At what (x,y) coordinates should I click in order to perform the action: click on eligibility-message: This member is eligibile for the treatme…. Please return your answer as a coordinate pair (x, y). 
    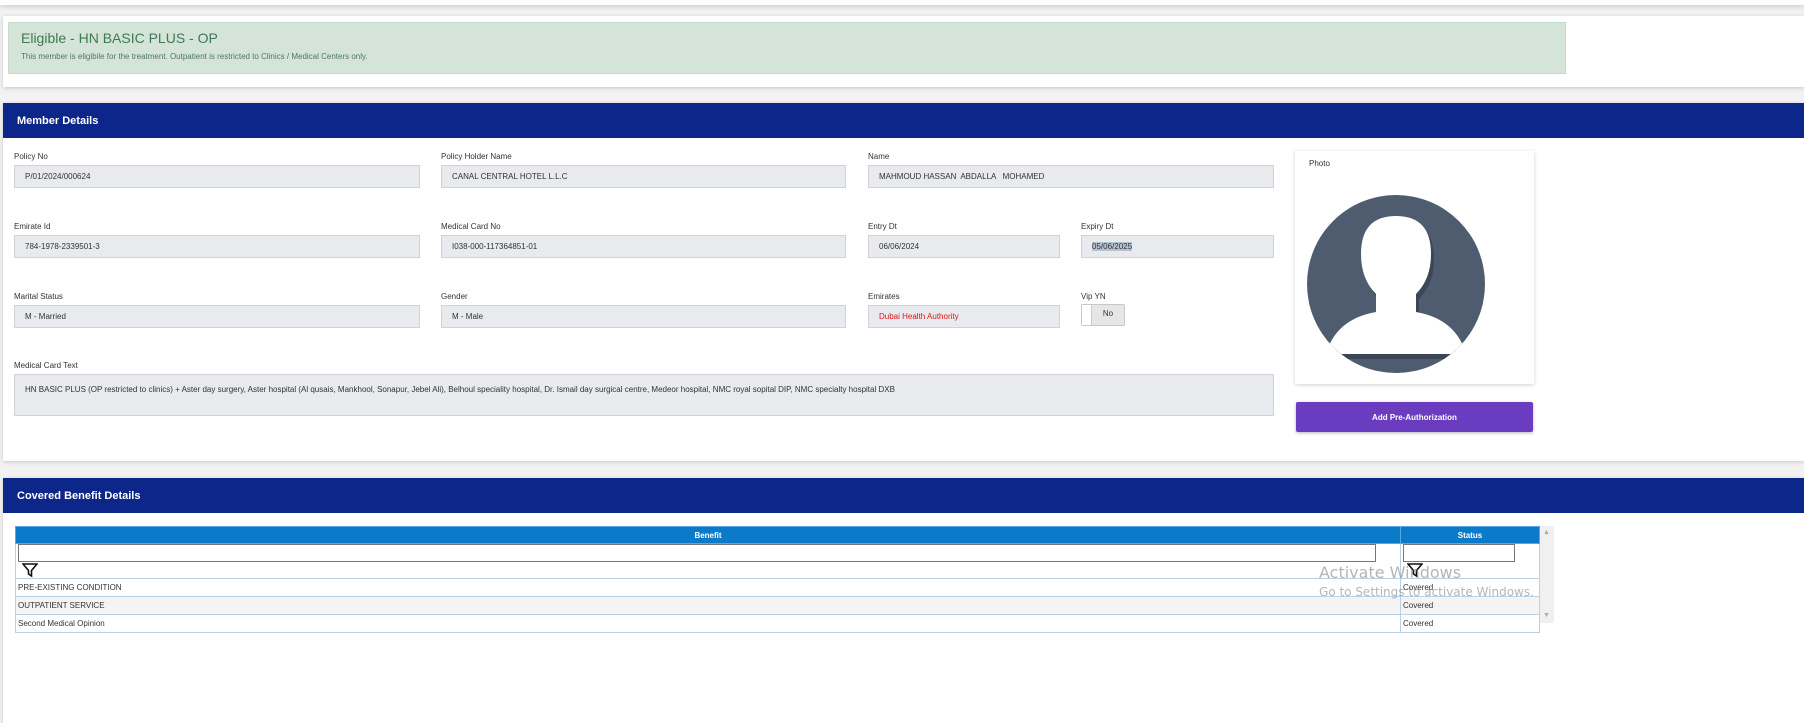
    Looking at the image, I should click on (194, 56).